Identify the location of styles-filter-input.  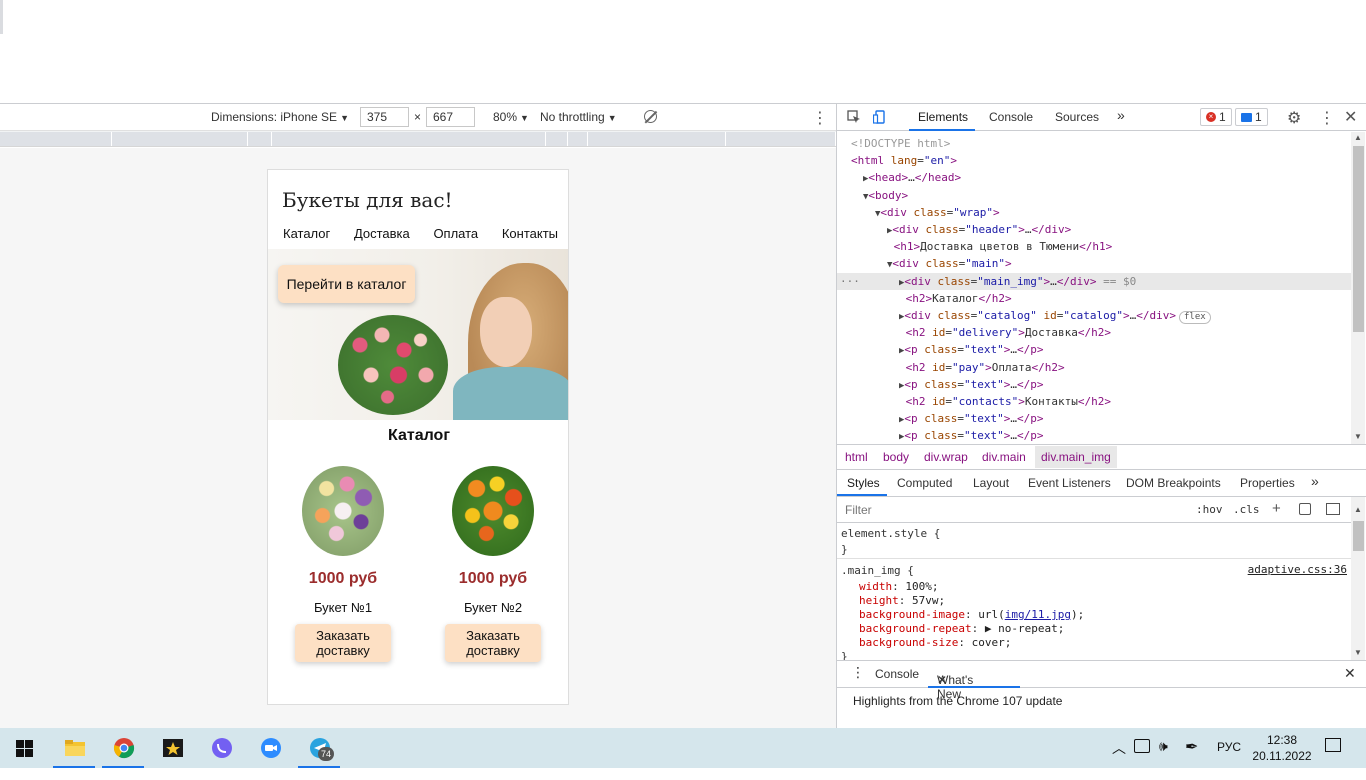
(1012, 510).